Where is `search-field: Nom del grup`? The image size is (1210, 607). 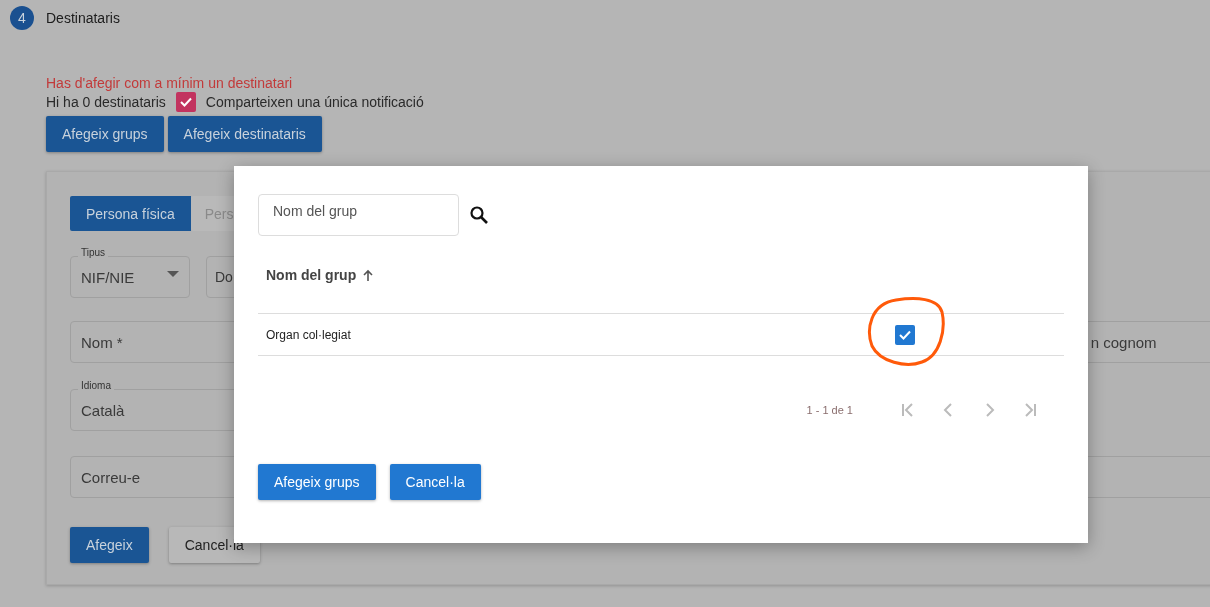
search-field: Nom del grup is located at coordinates (358, 215).